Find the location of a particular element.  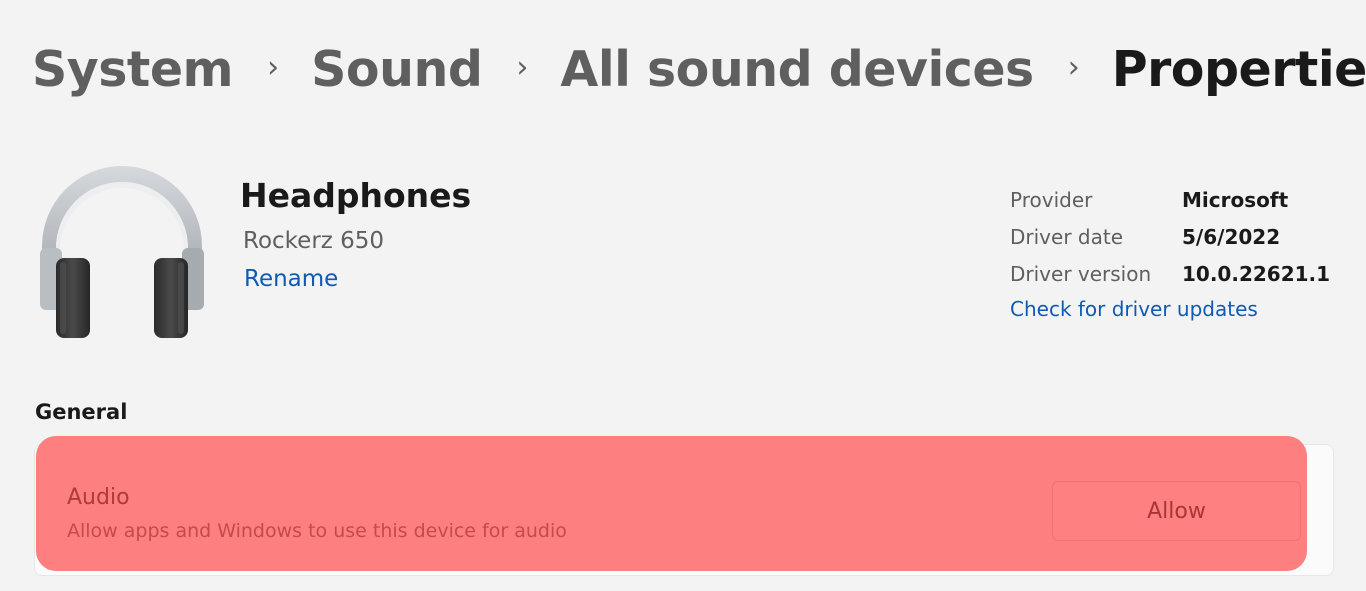

driver-version-label: Driver version is located at coordinates (1081, 273).